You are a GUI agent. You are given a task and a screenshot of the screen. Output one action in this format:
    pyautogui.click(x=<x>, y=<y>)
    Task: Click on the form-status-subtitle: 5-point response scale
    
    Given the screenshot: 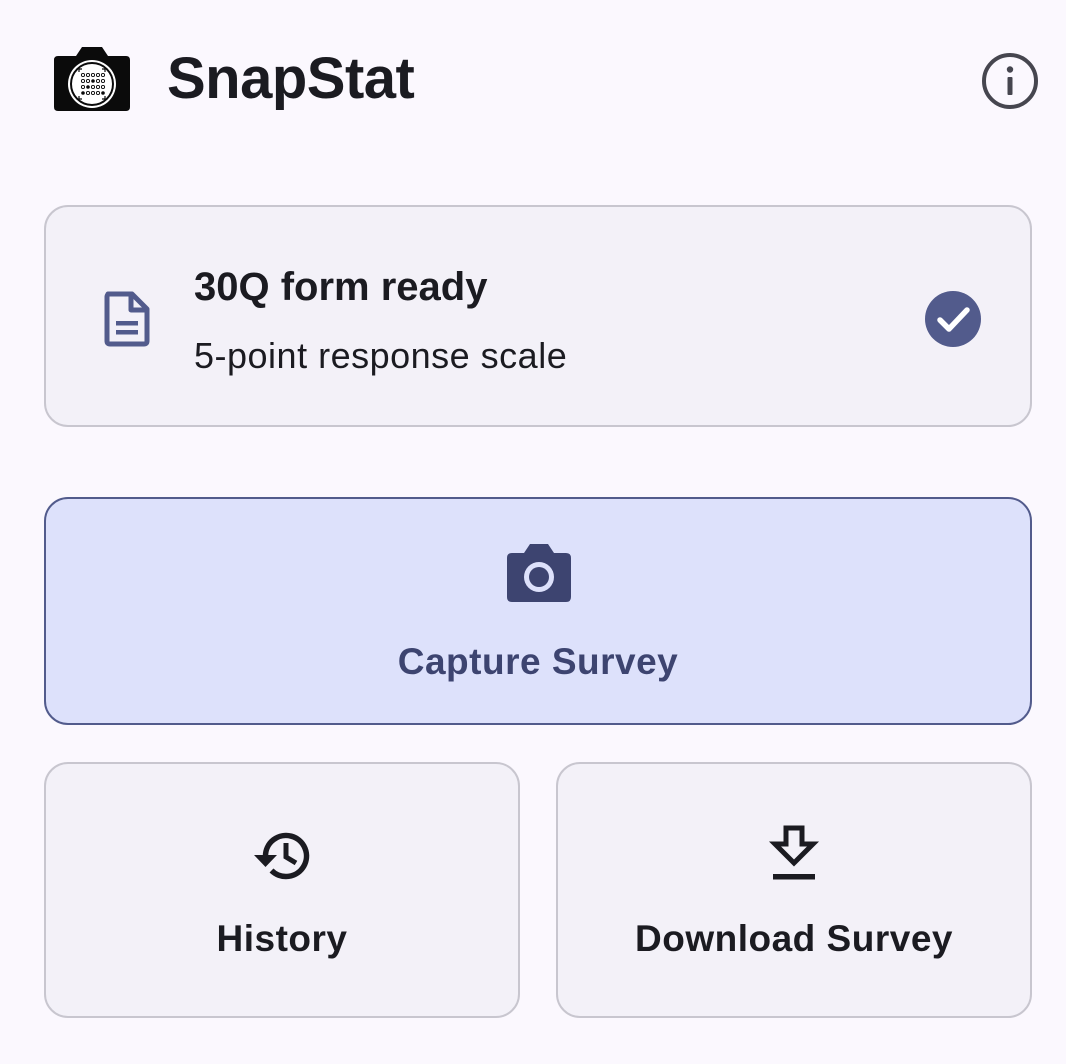 What is the action you would take?
    pyautogui.click(x=381, y=355)
    